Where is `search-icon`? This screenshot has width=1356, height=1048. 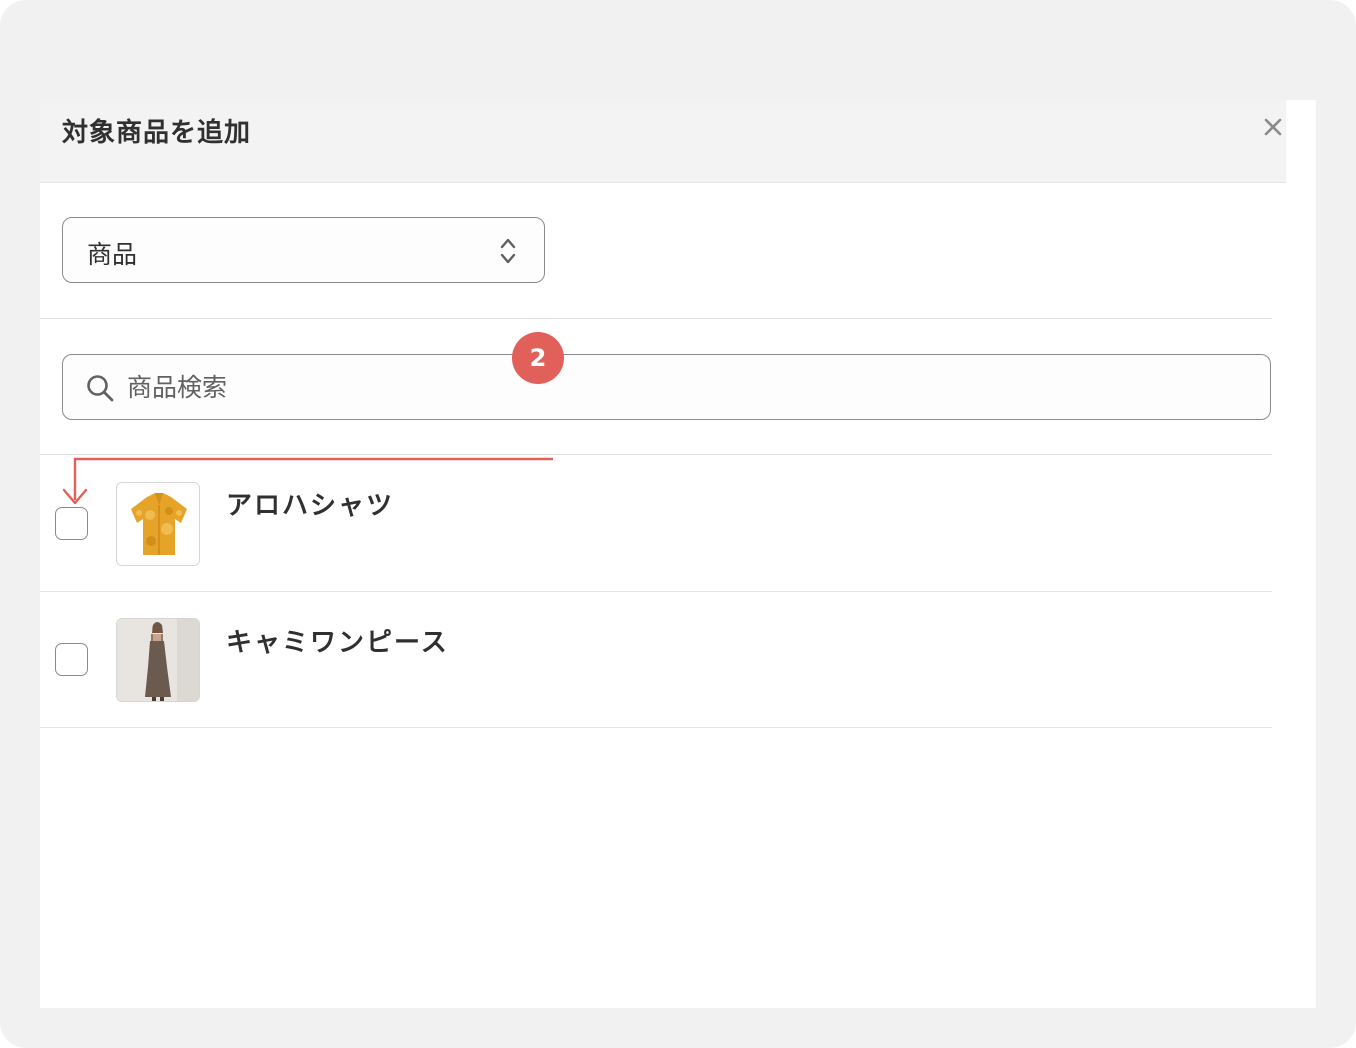 search-icon is located at coordinates (100, 388).